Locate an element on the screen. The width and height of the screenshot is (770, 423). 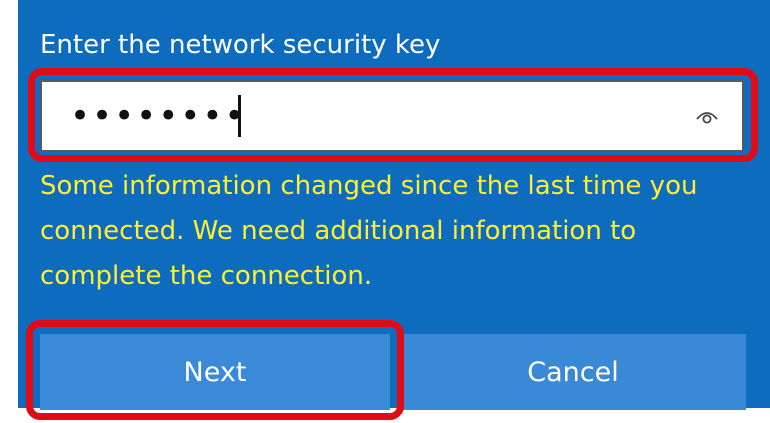
eye-icon is located at coordinates (707, 116).